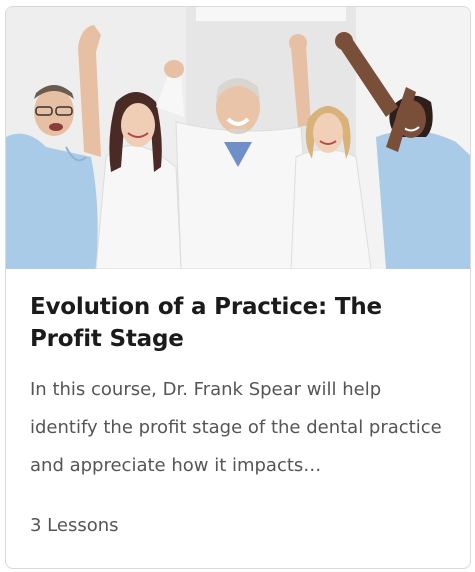 Image resolution: width=475 pixels, height=572 pixels. What do you see at coordinates (74, 525) in the screenshot?
I see `lesson-count: 3 Lessons` at bounding box center [74, 525].